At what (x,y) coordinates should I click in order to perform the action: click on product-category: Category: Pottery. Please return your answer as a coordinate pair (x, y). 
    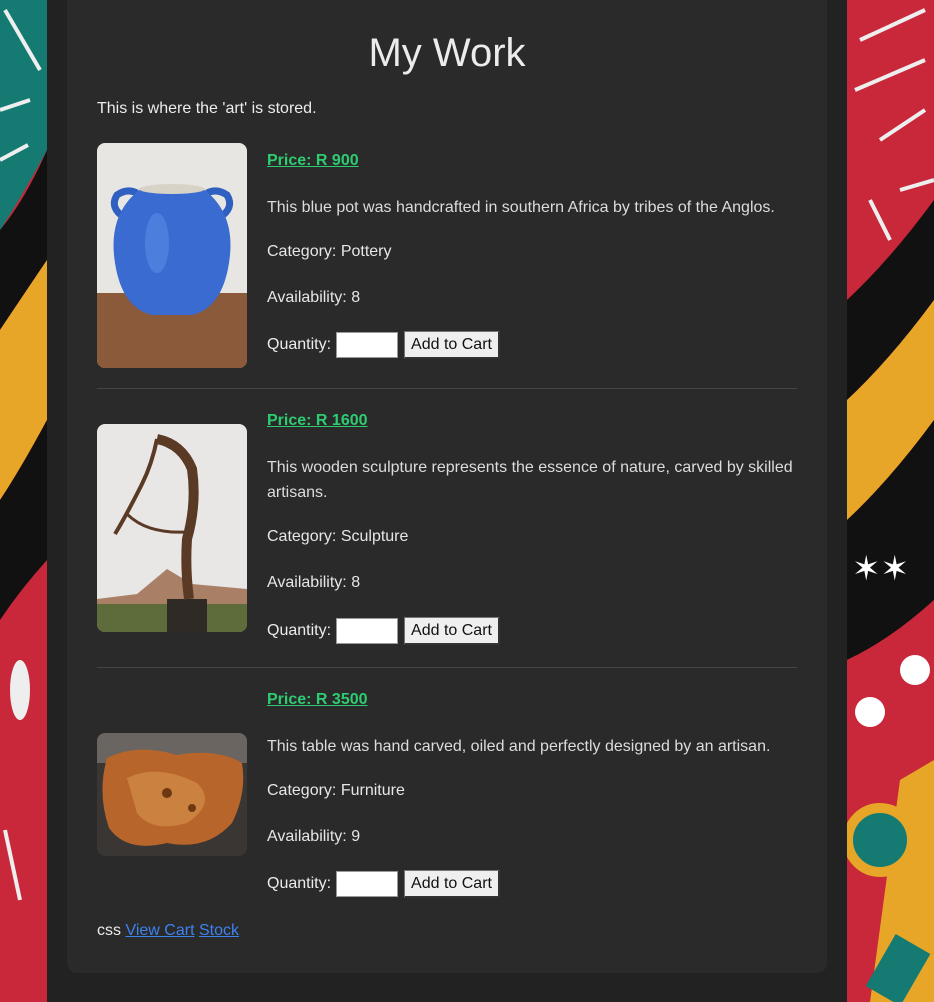
    Looking at the image, I should click on (329, 251).